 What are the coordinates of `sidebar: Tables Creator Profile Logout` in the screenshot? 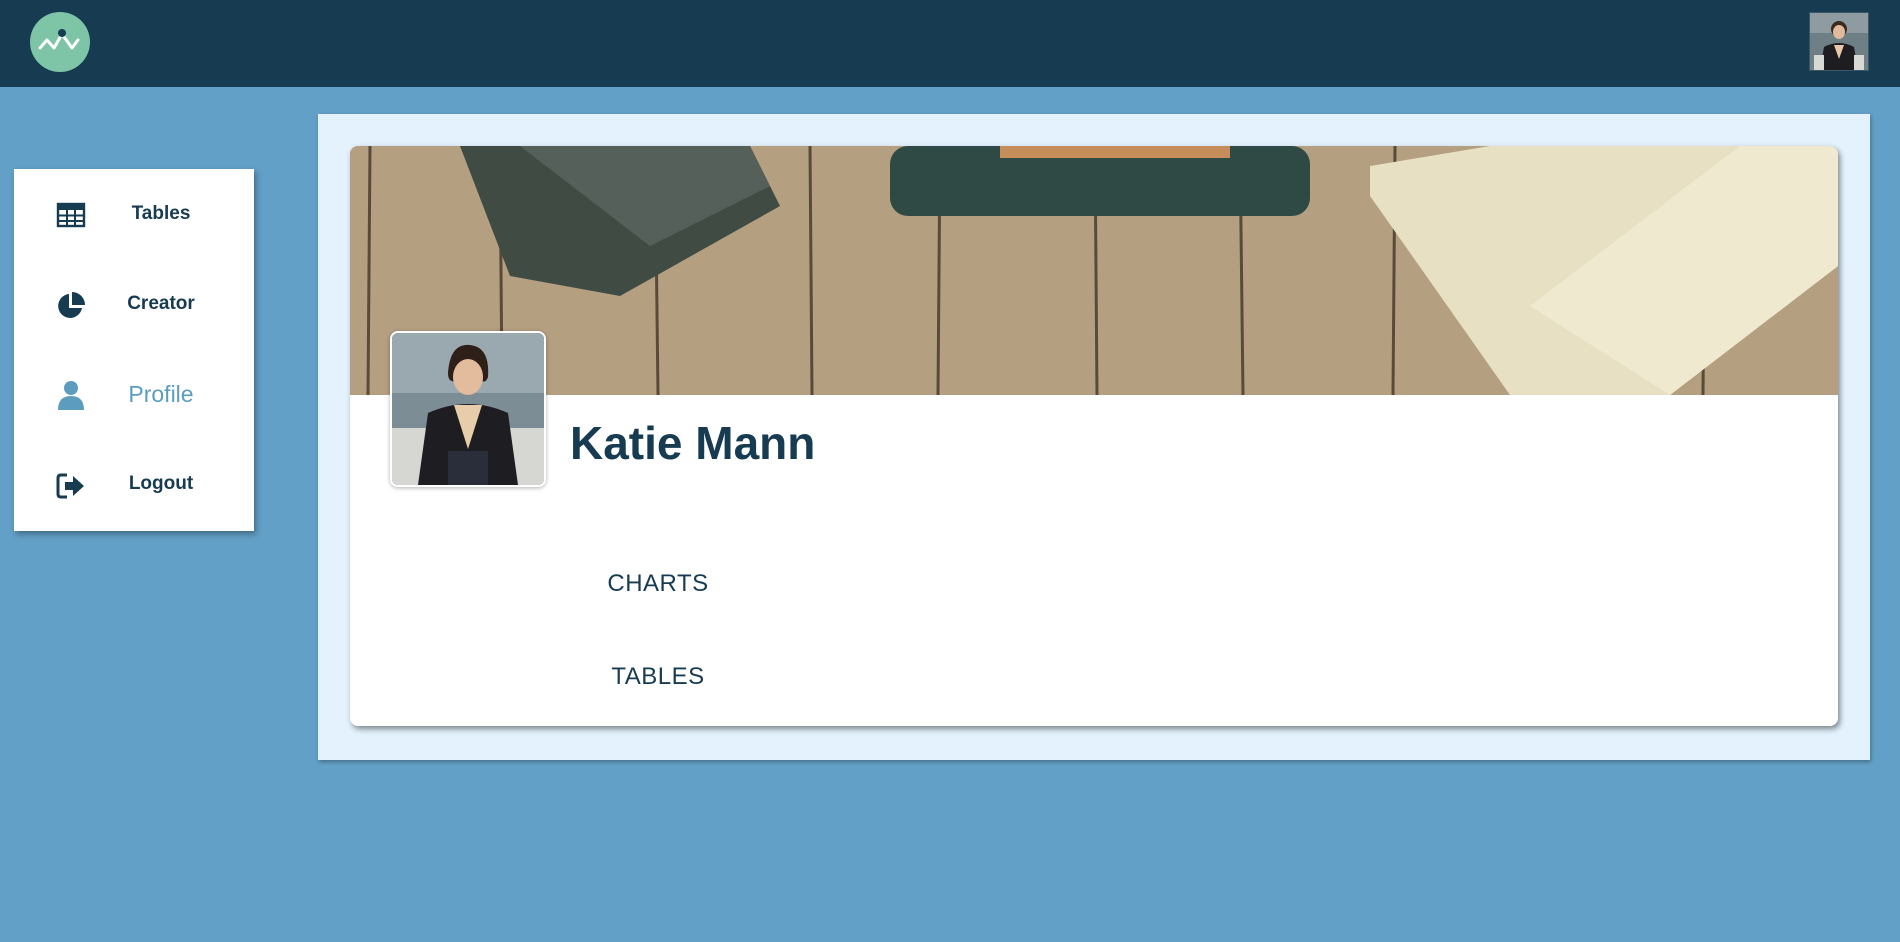 It's located at (134, 350).